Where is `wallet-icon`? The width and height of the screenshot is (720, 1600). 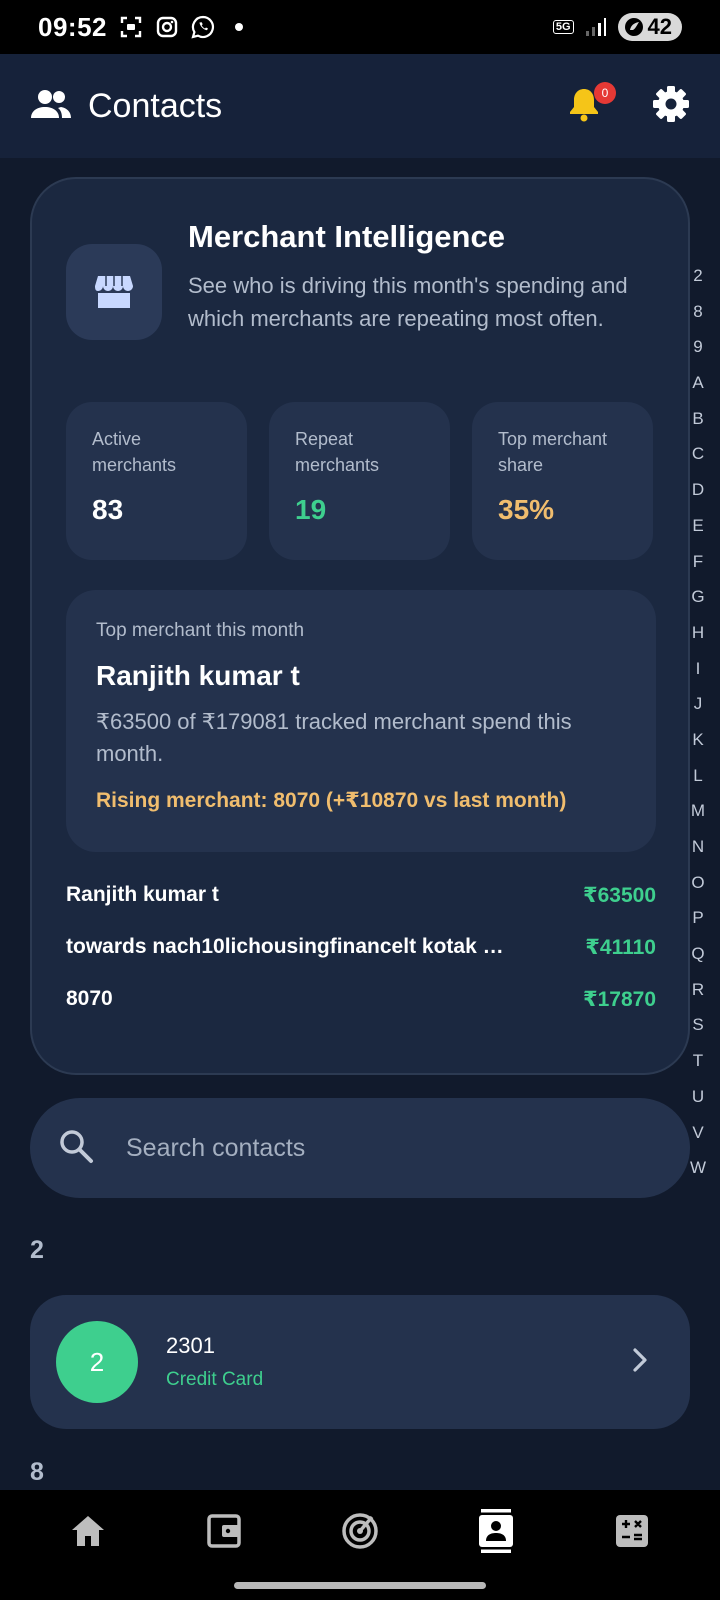
wallet-icon is located at coordinates (224, 1531).